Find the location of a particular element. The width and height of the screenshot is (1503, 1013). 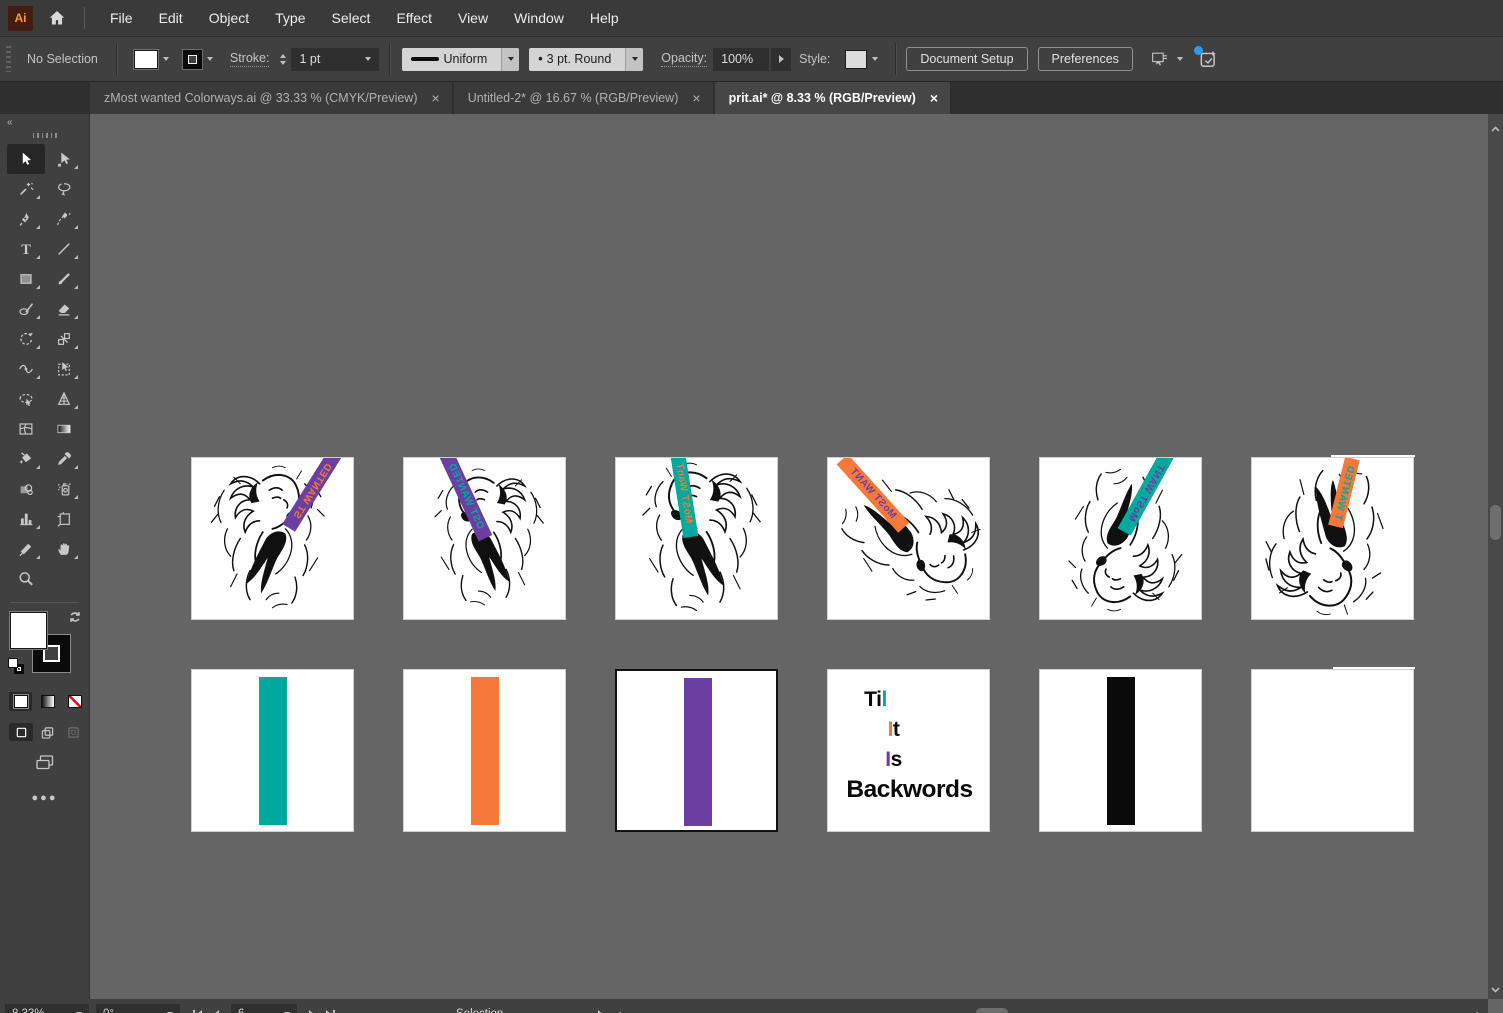

slice-tool is located at coordinates (26, 549).